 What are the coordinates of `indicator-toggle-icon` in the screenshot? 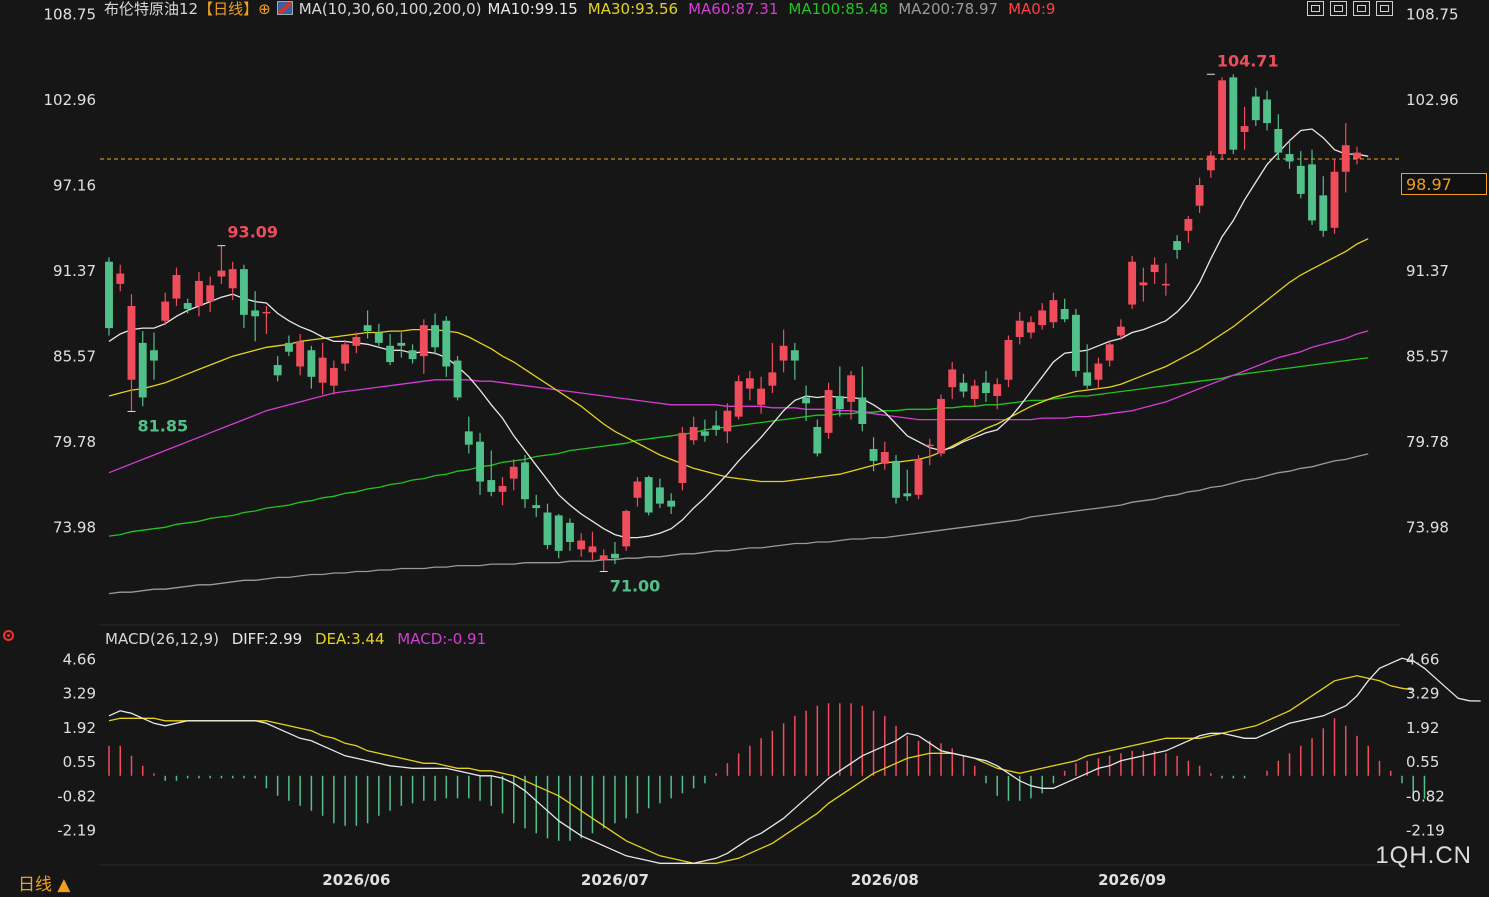 It's located at (8, 635).